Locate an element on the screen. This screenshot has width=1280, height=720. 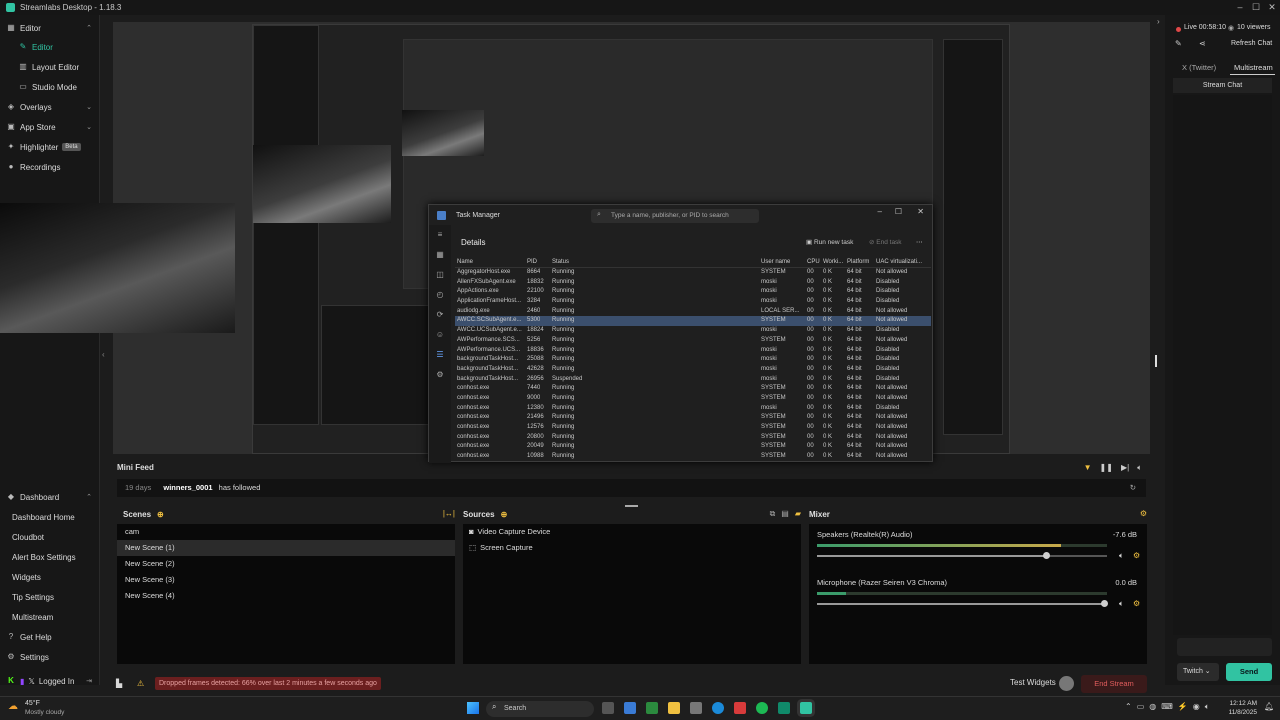
refresh-icon: ↻ is located at coordinates (1133, 488).